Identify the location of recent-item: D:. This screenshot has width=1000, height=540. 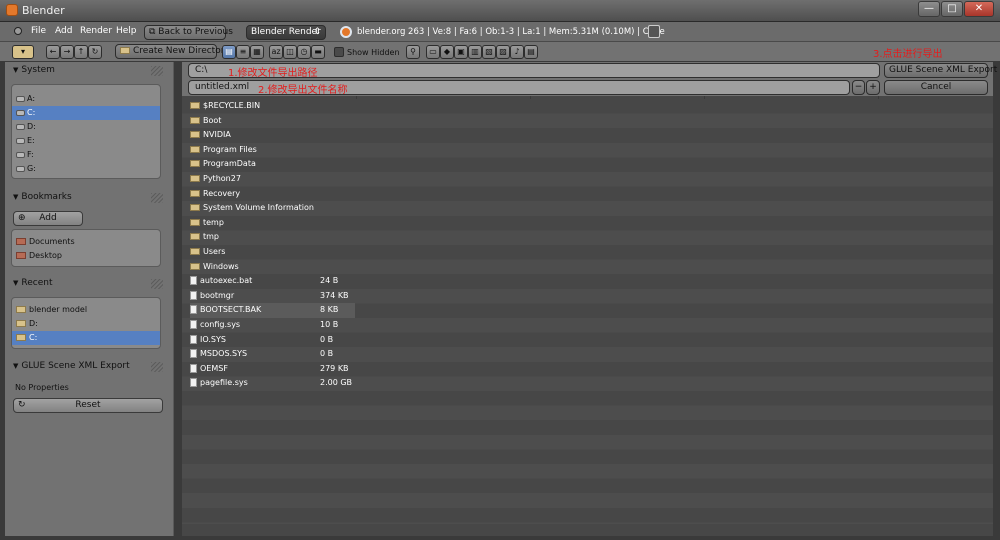
(86, 324).